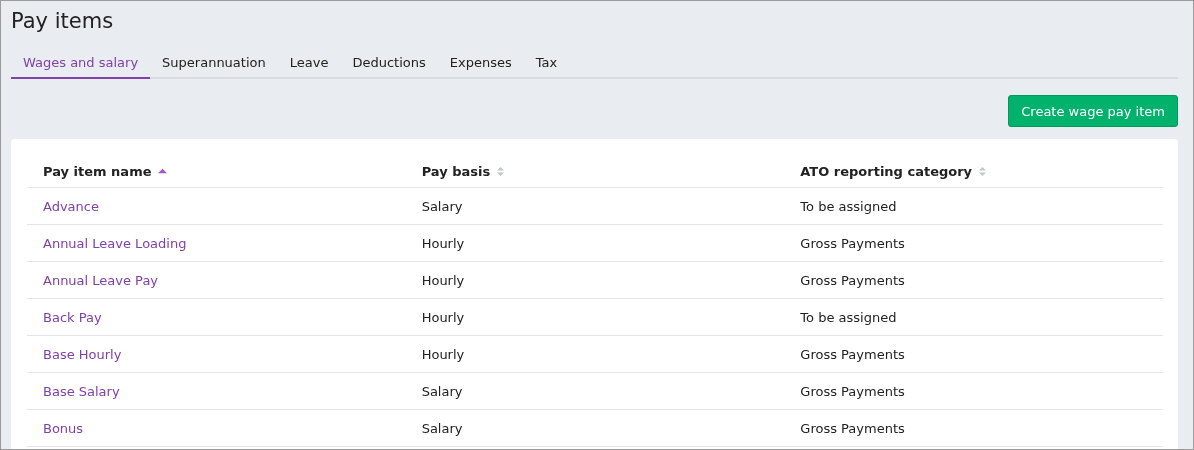  What do you see at coordinates (81, 64) in the screenshot?
I see `tab: Wages and salary` at bounding box center [81, 64].